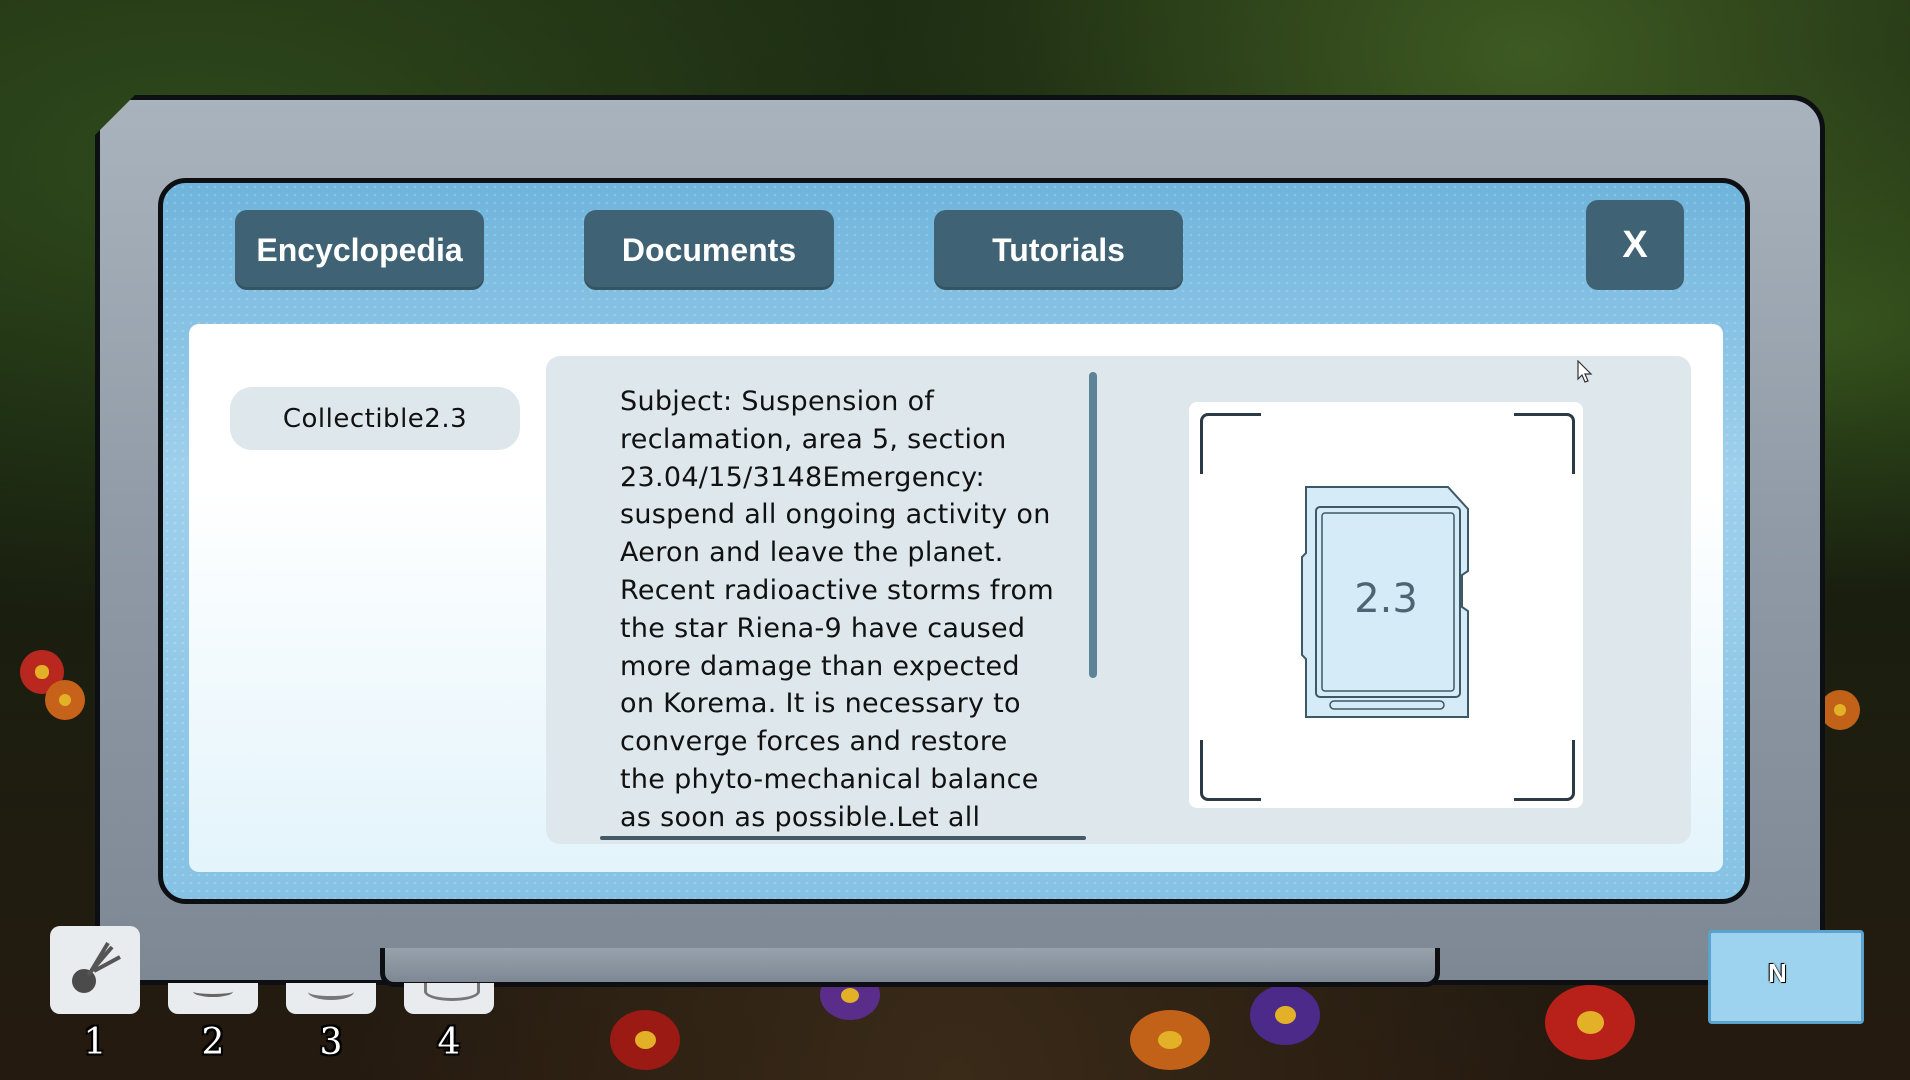 This screenshot has width=1910, height=1080. I want to click on hotbar-slot-number: 3, so click(331, 1042).